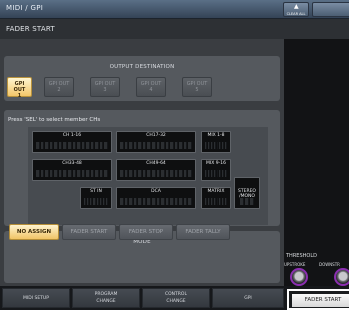 The height and width of the screenshot is (310, 349). What do you see at coordinates (54, 120) in the screenshot?
I see `channel-select-instruction: Press 'SEL' to select member CHs` at bounding box center [54, 120].